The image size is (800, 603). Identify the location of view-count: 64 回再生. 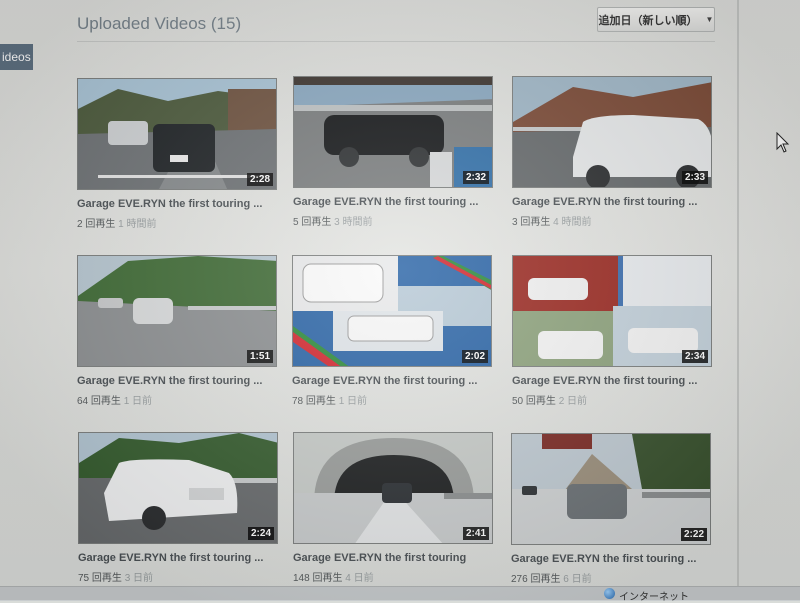
(99, 401).